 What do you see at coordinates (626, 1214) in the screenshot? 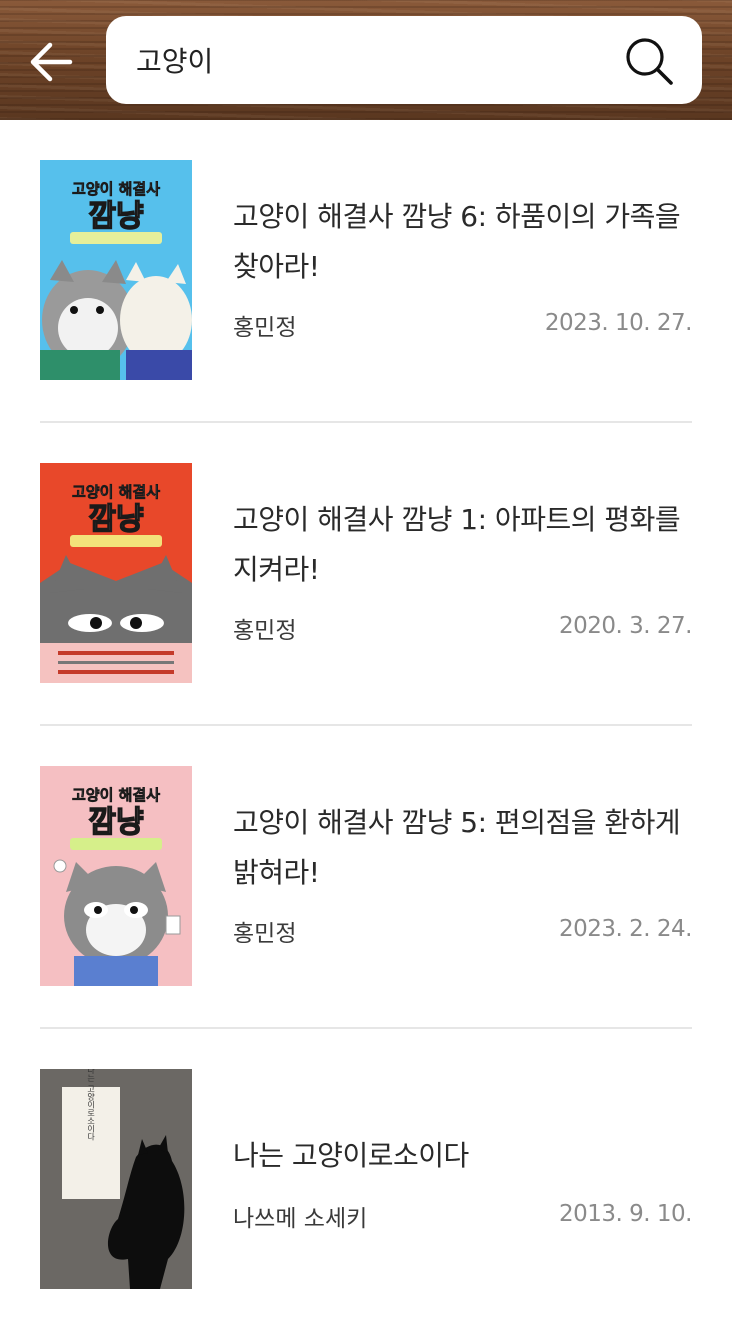
I see `book-date: 2013. 9. 10.` at bounding box center [626, 1214].